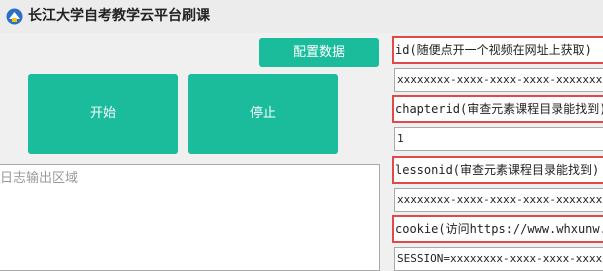 The image size is (603, 271). I want to click on cookie-field-label: cookie(访问https://www.whxunw.com, so click(497, 229).